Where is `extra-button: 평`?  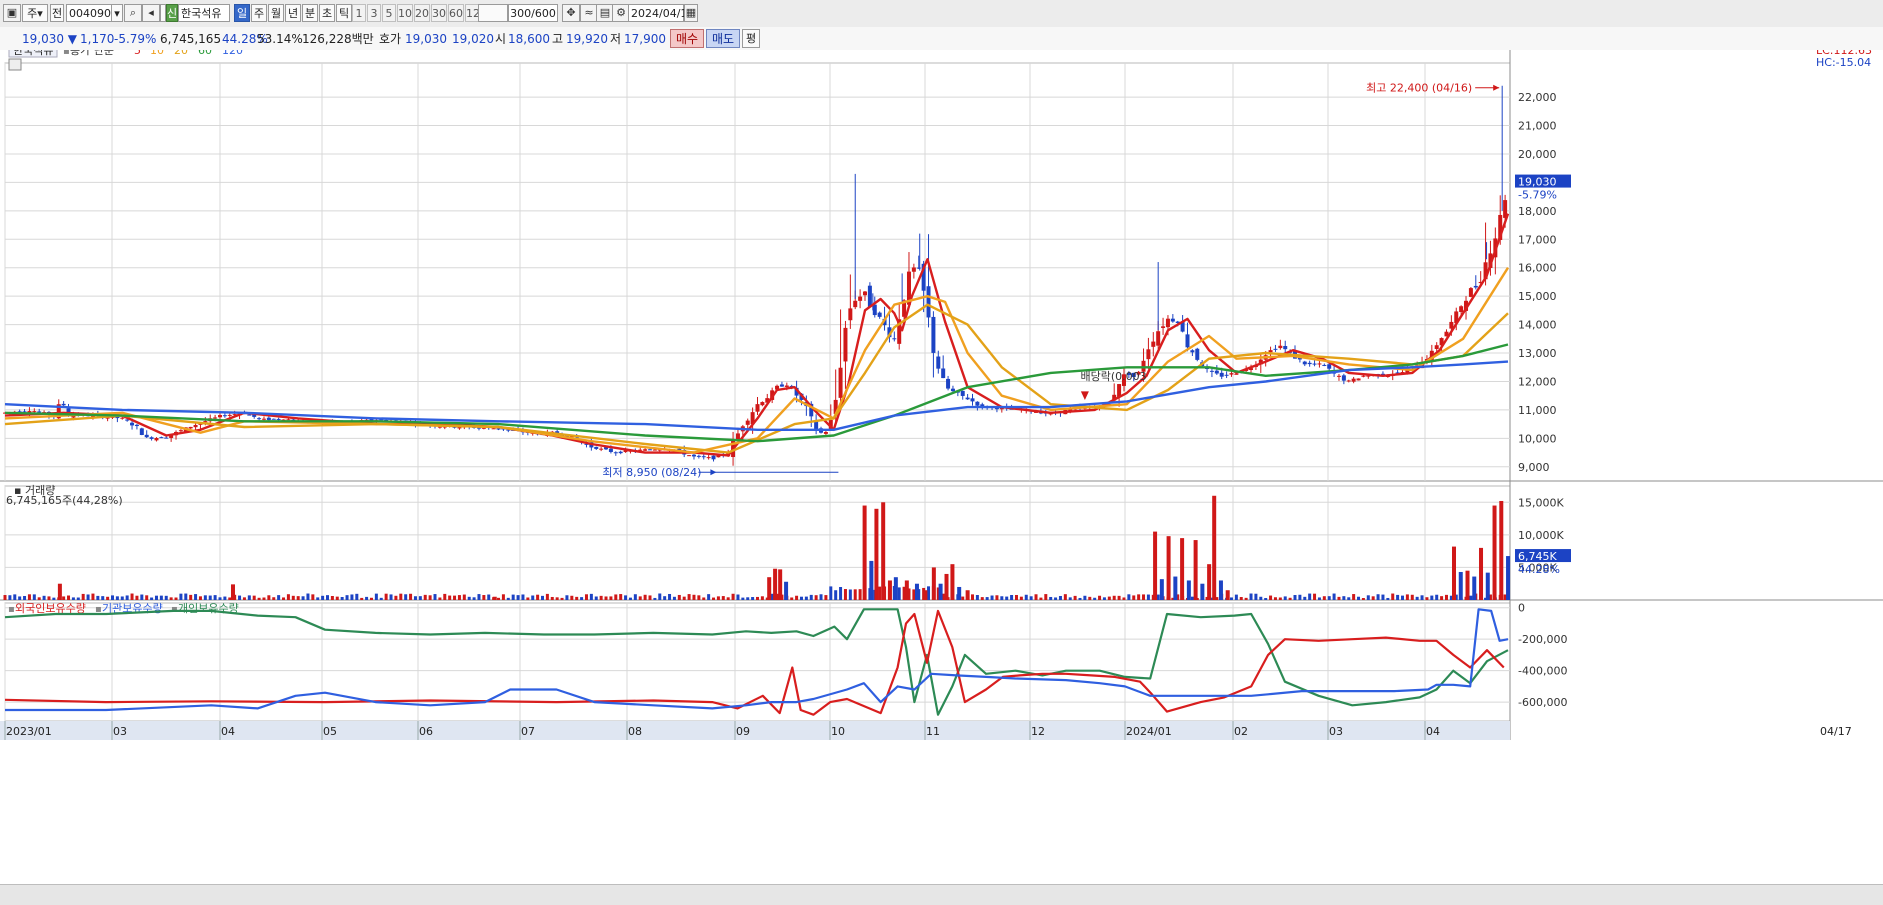
extra-button: 평 is located at coordinates (751, 38).